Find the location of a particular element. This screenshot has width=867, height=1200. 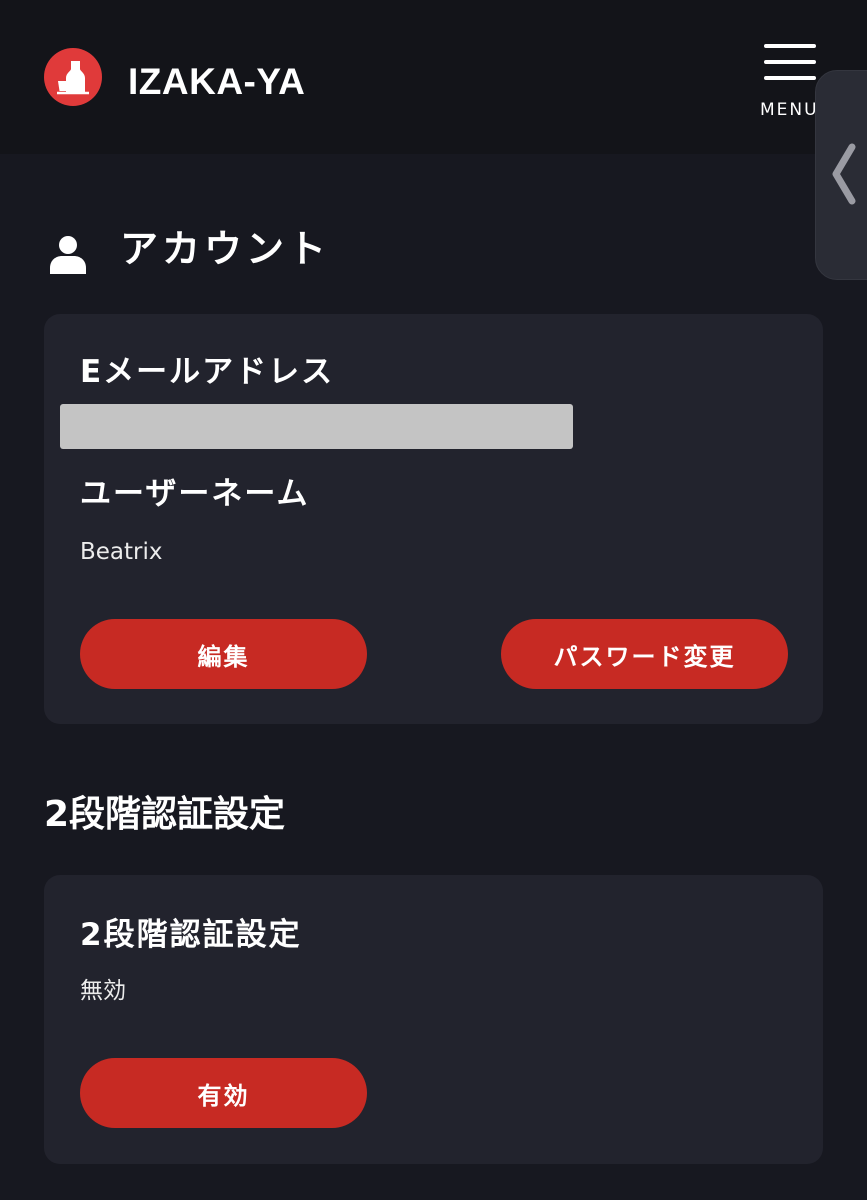

enable-two-factor-button: 有効 is located at coordinates (223, 1093).